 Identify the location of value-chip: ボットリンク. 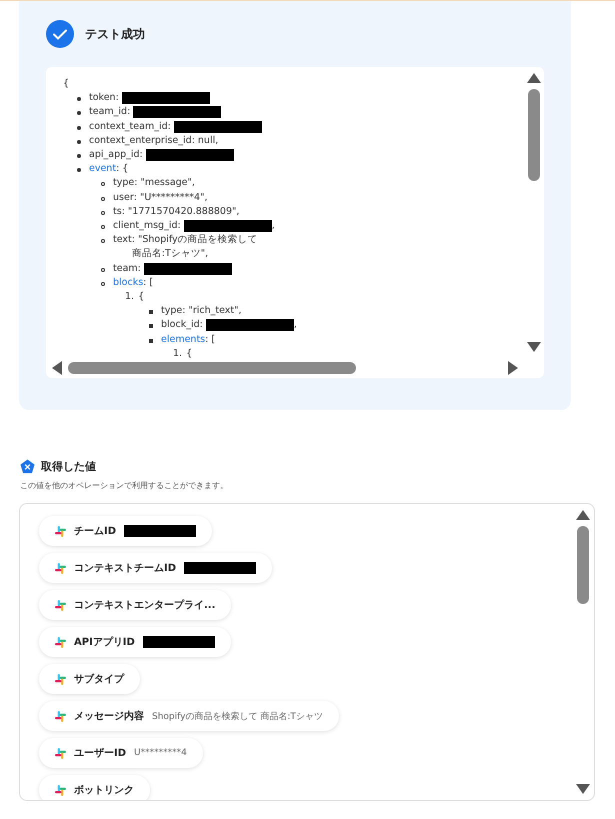
(94, 787).